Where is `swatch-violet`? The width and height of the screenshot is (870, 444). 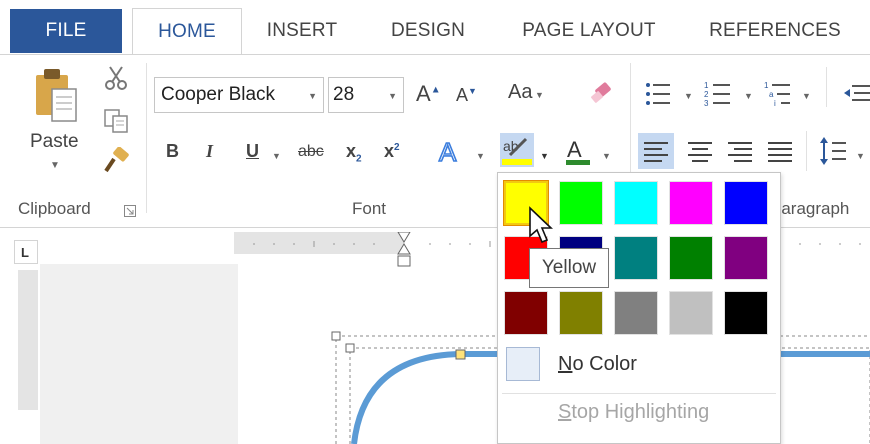 swatch-violet is located at coordinates (746, 258).